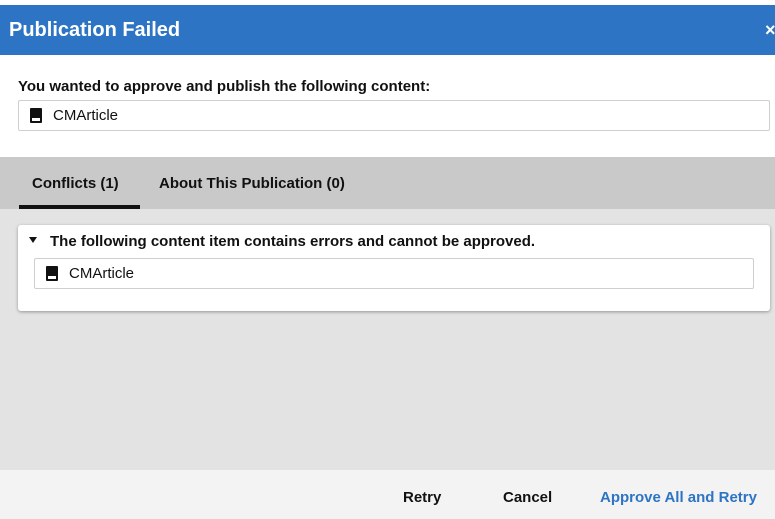  Describe the element at coordinates (387, 30) in the screenshot. I see `dialog-header: Publication Failed ×` at that location.